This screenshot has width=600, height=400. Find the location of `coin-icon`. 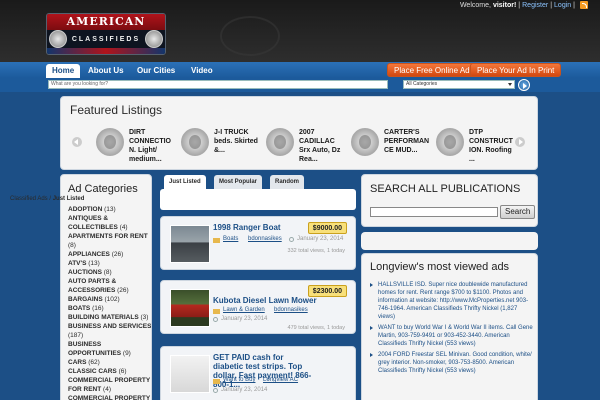

coin-icon is located at coordinates (58, 39).